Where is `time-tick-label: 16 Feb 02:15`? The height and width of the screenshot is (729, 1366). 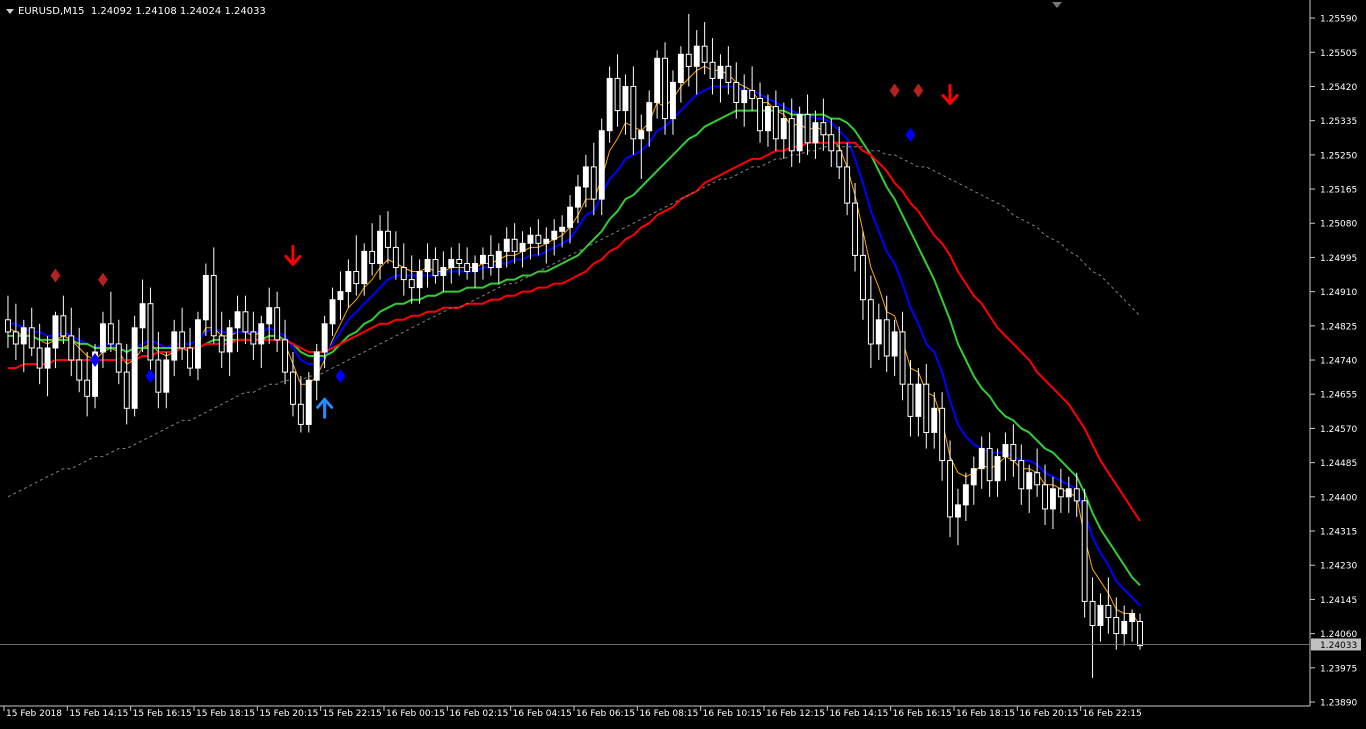
time-tick-label: 16 Feb 02:15 is located at coordinates (478, 714).